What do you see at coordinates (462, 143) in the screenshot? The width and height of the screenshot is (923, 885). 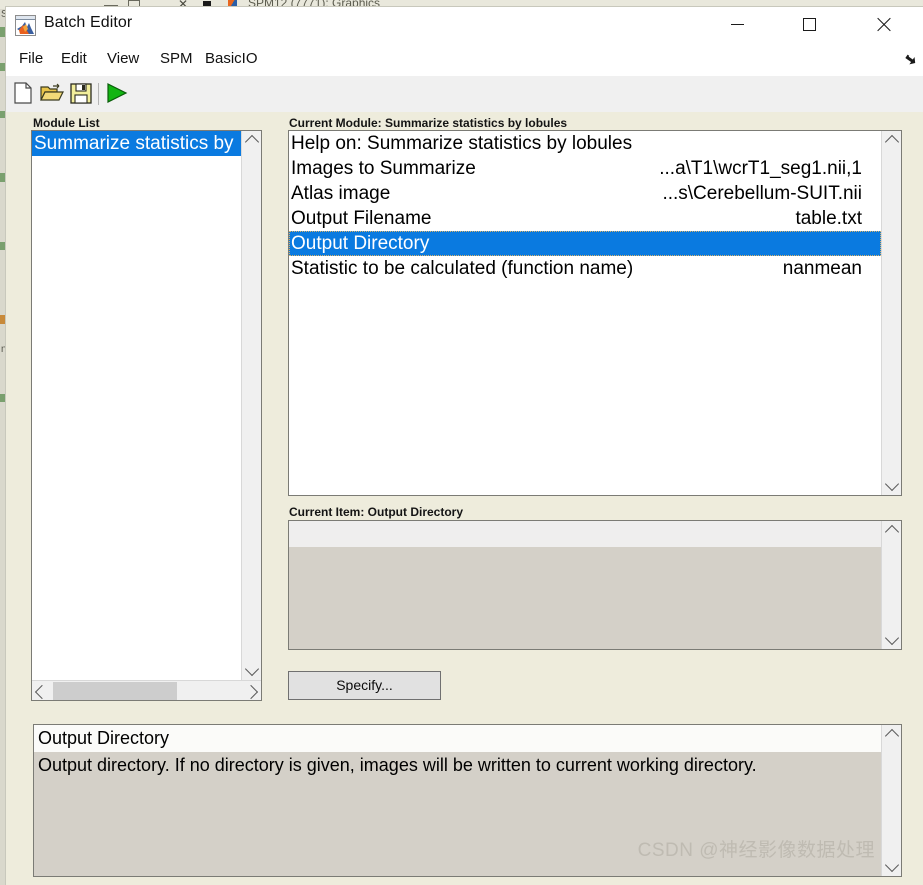 I see `row-label: Help on: Summarize statistics by lobules` at bounding box center [462, 143].